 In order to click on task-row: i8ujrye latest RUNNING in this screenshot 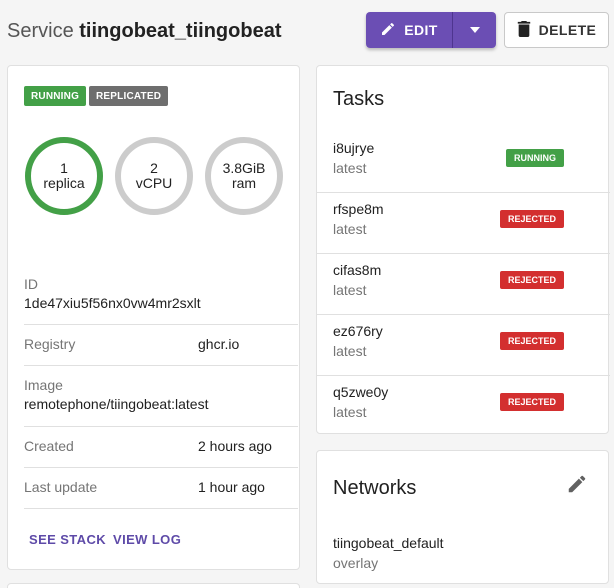, I will do `click(463, 162)`.